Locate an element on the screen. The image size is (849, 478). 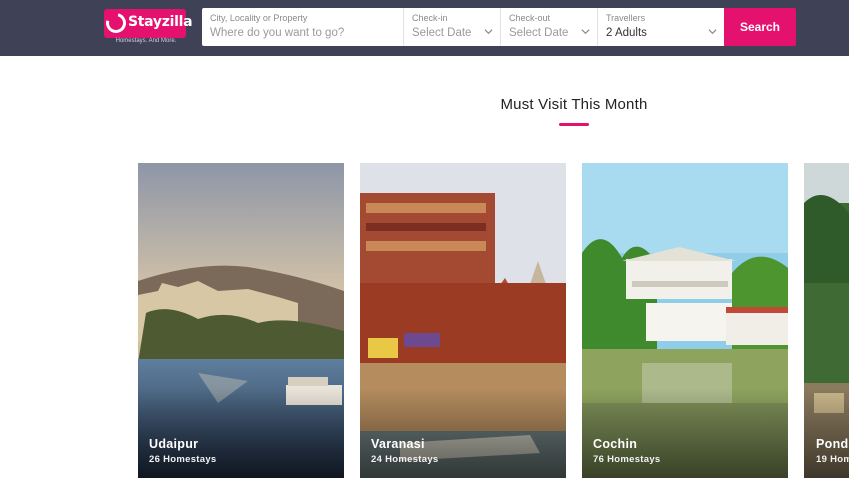
stayzilla-logo: Stayzilla is located at coordinates (147, 23).